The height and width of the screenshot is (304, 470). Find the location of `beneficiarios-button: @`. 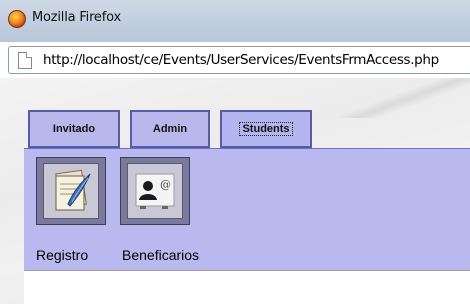

beneficiarios-button: @ is located at coordinates (155, 191).